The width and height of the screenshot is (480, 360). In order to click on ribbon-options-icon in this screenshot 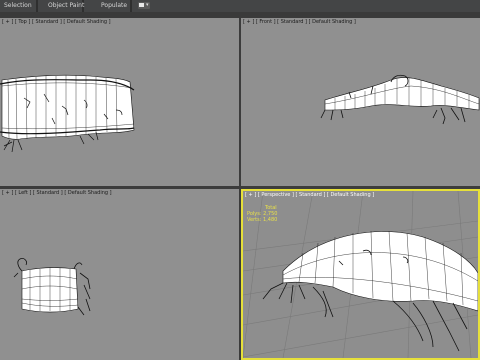, I will do `click(141, 5)`.